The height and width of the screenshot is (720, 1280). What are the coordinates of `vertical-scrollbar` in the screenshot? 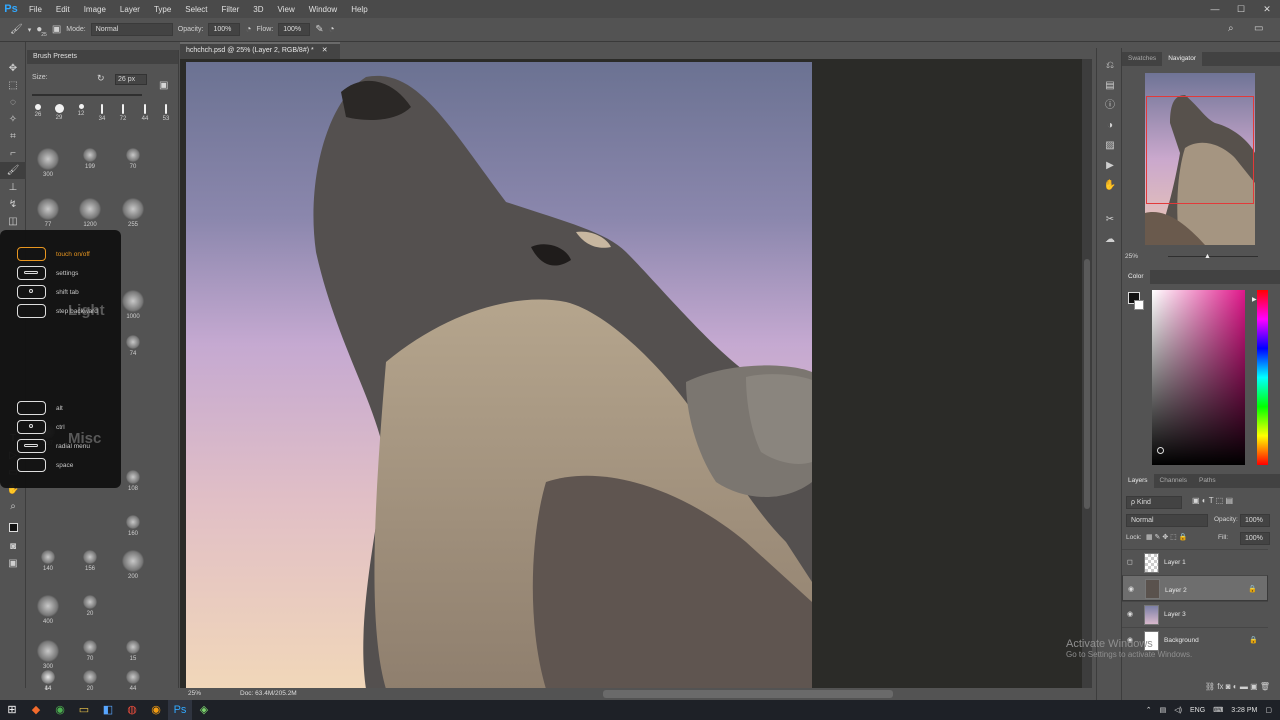 It's located at (1087, 373).